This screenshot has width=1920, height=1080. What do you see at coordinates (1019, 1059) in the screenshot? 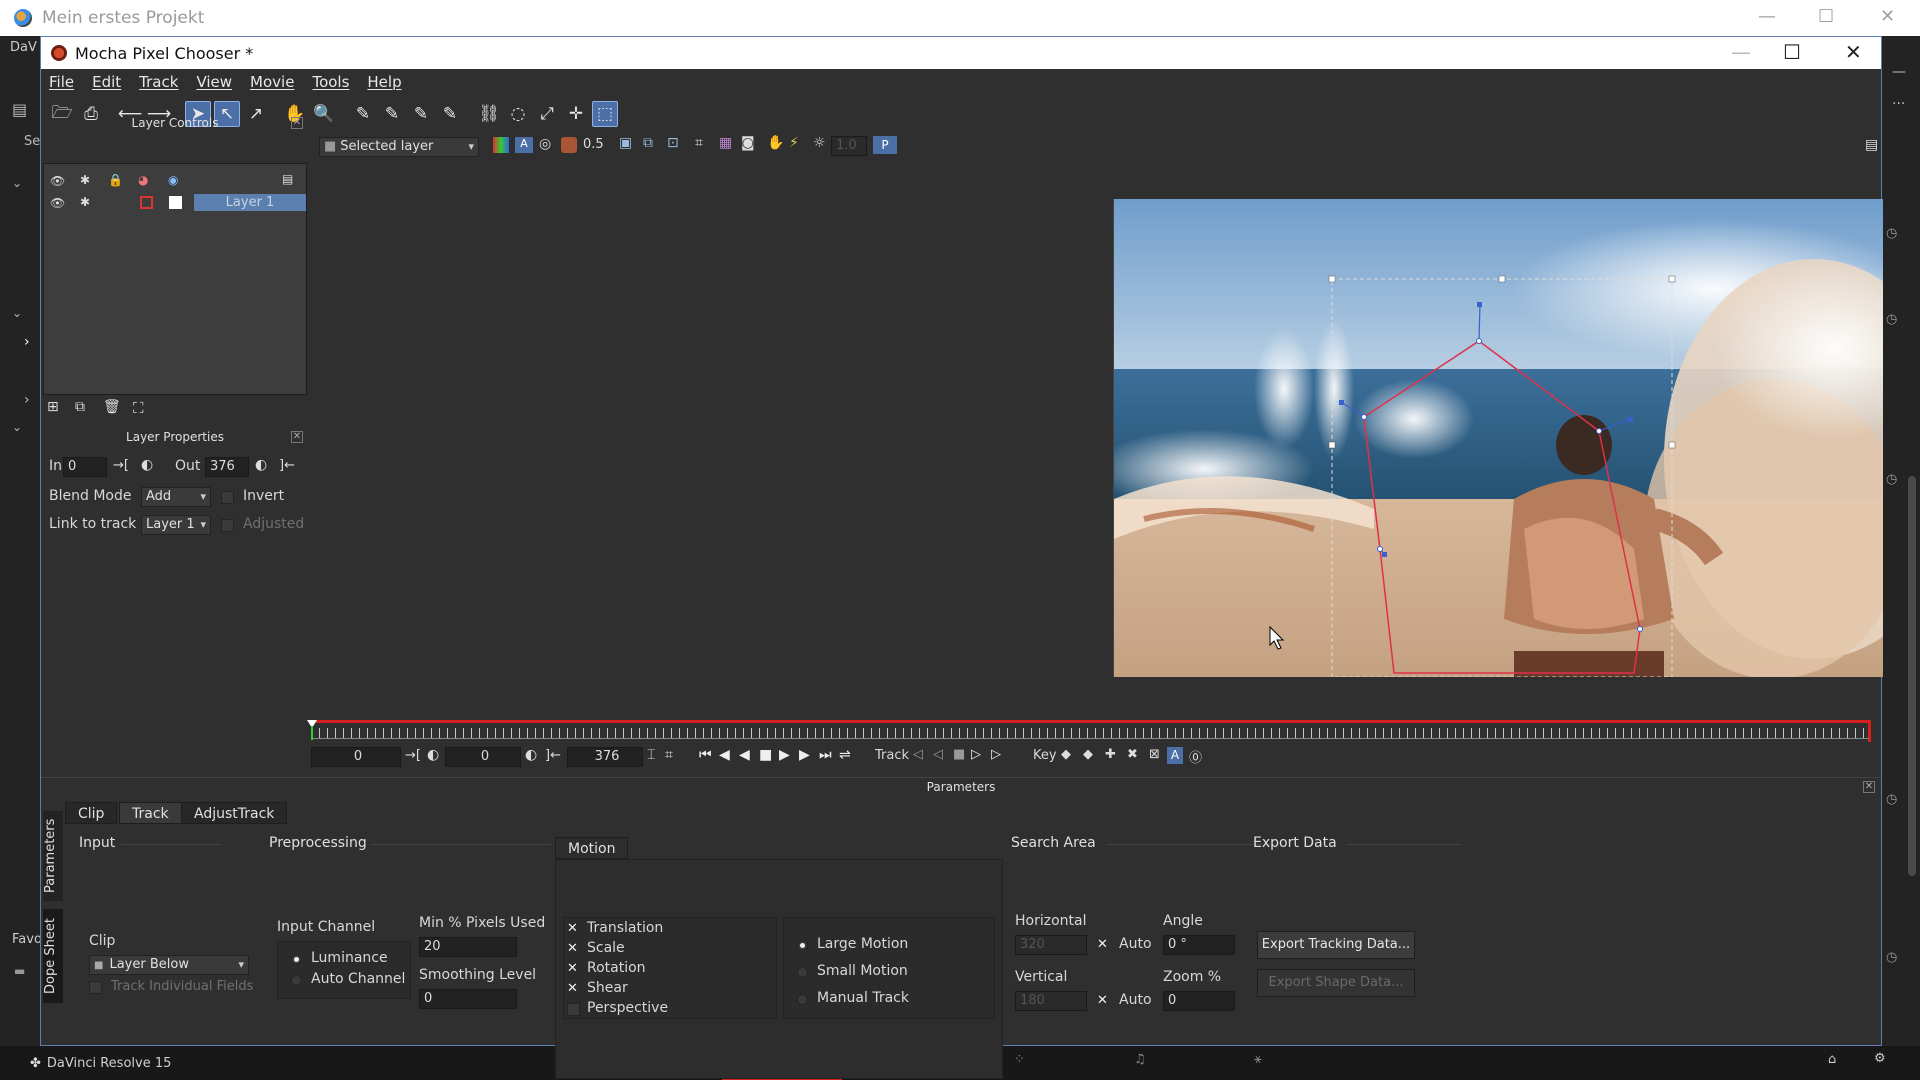
I see `fusion-page-icon: ⁘` at bounding box center [1019, 1059].